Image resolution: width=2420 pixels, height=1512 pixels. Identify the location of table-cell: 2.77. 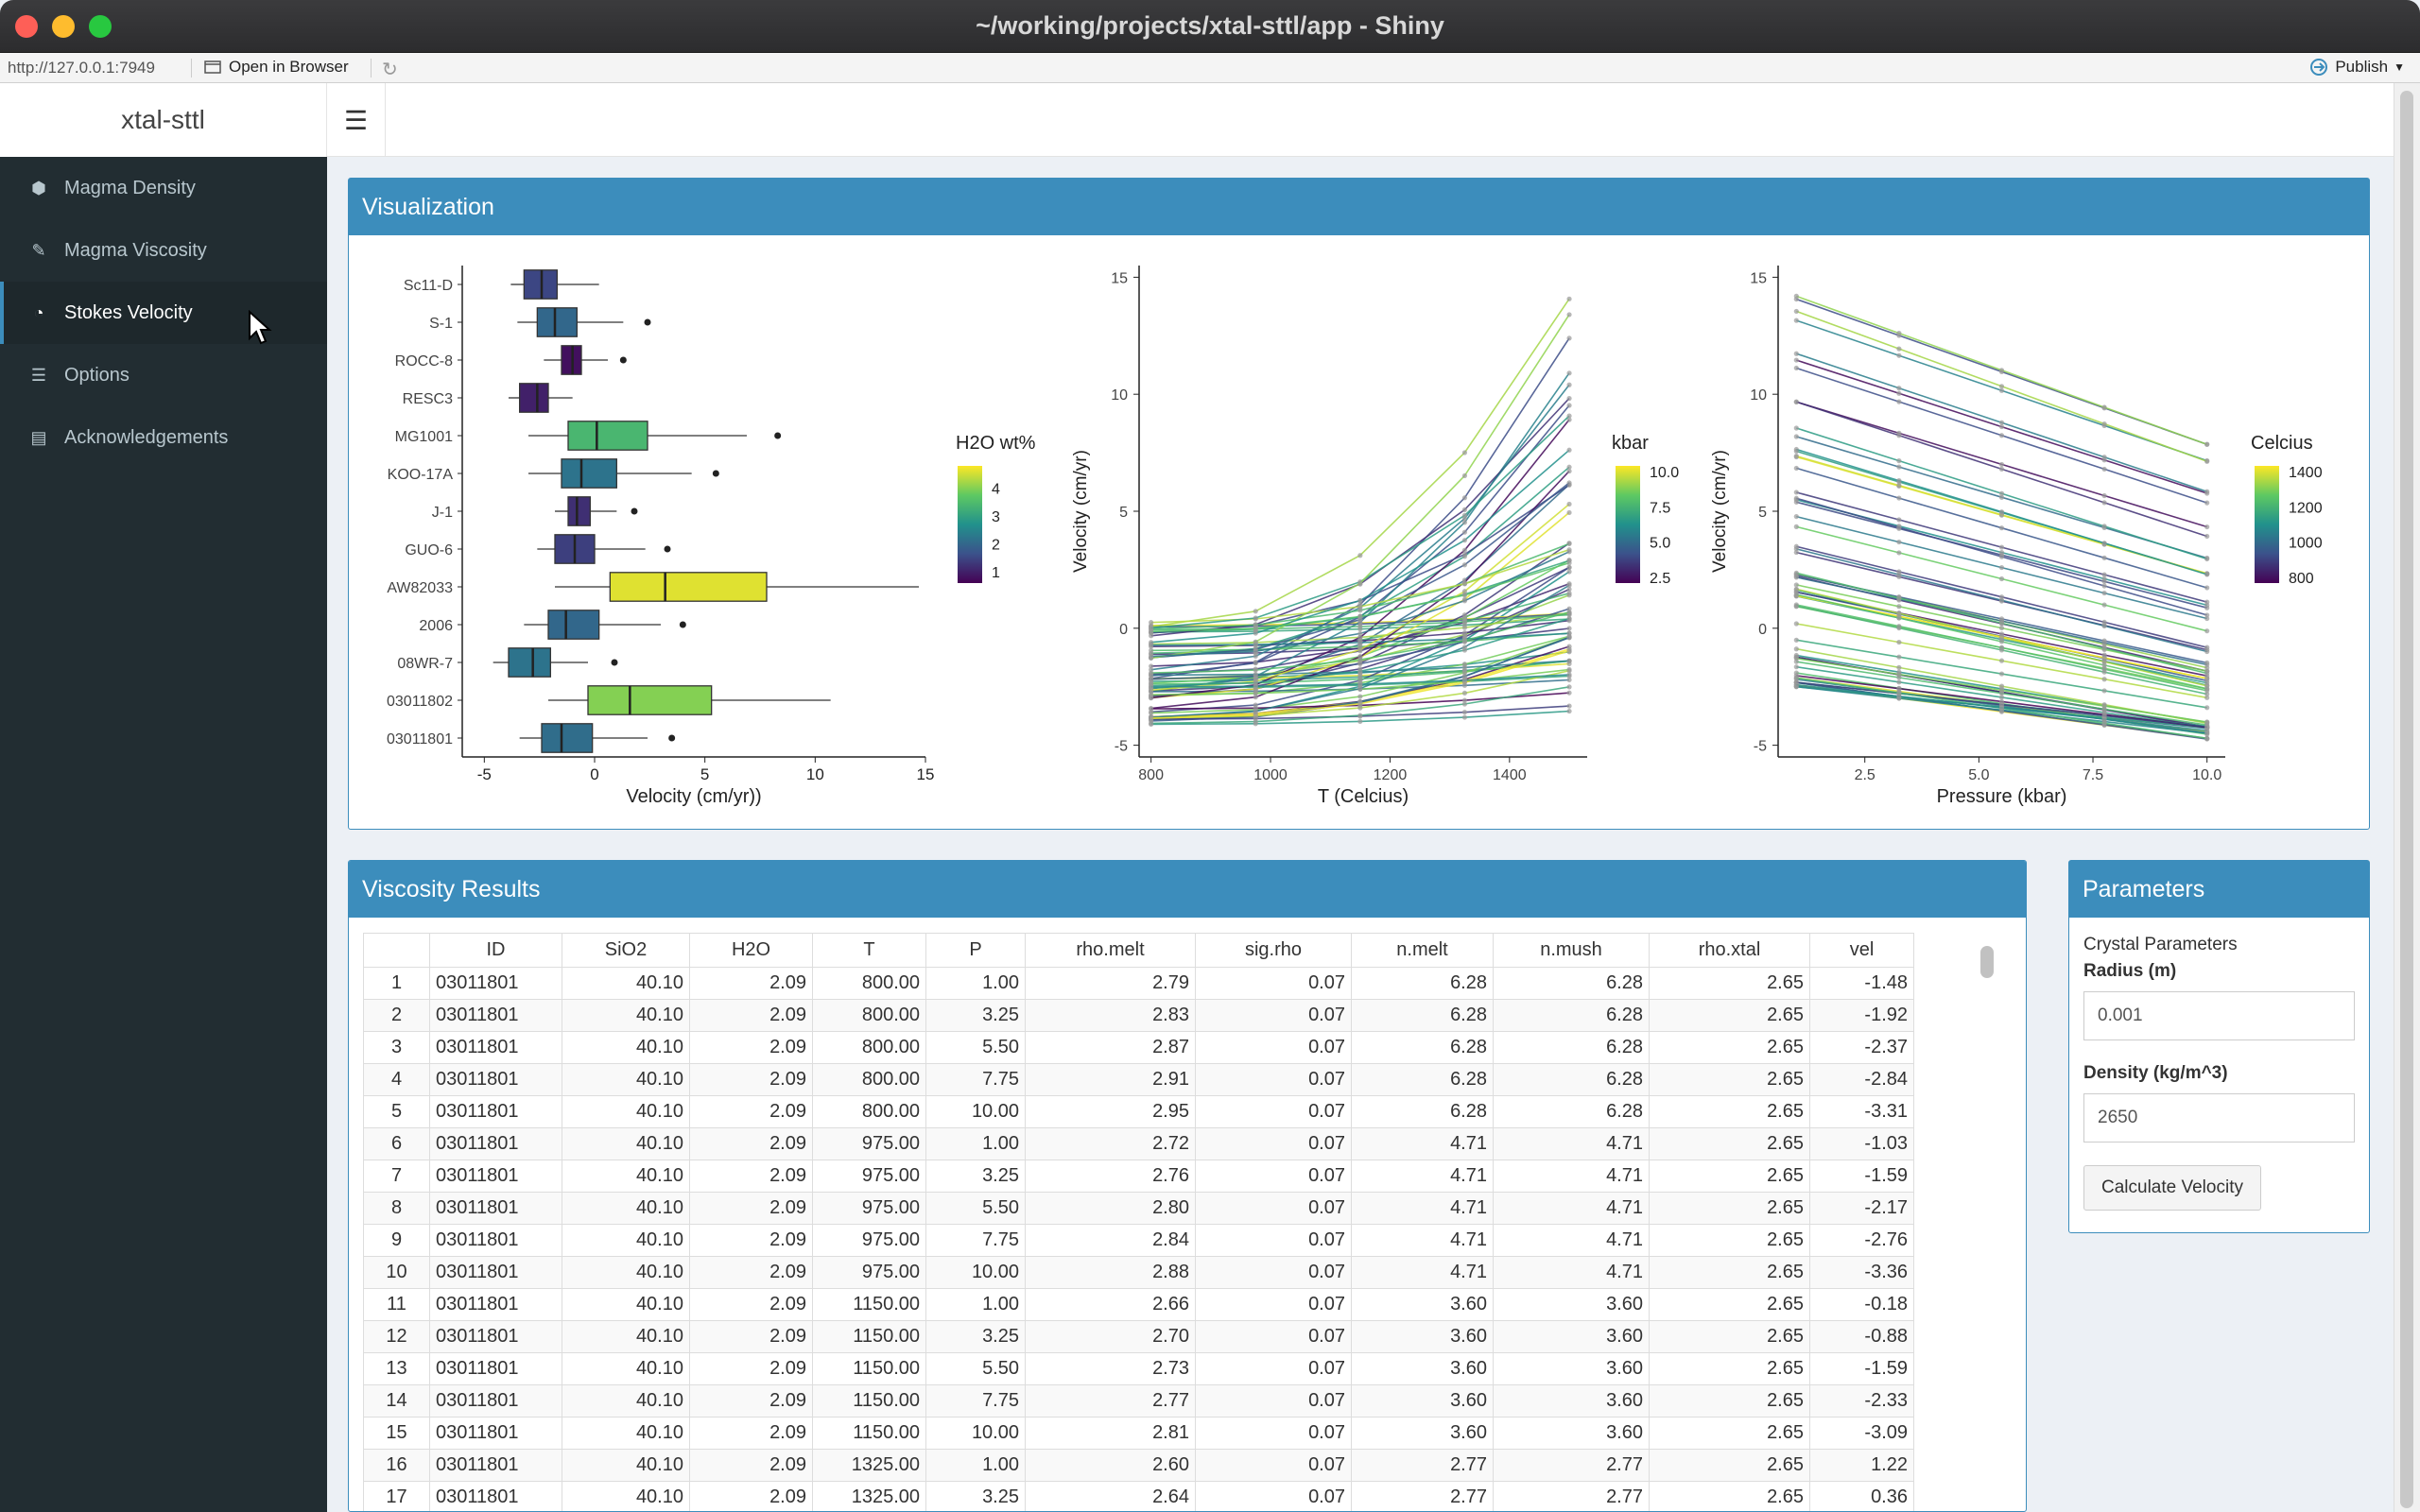
(1110, 1401).